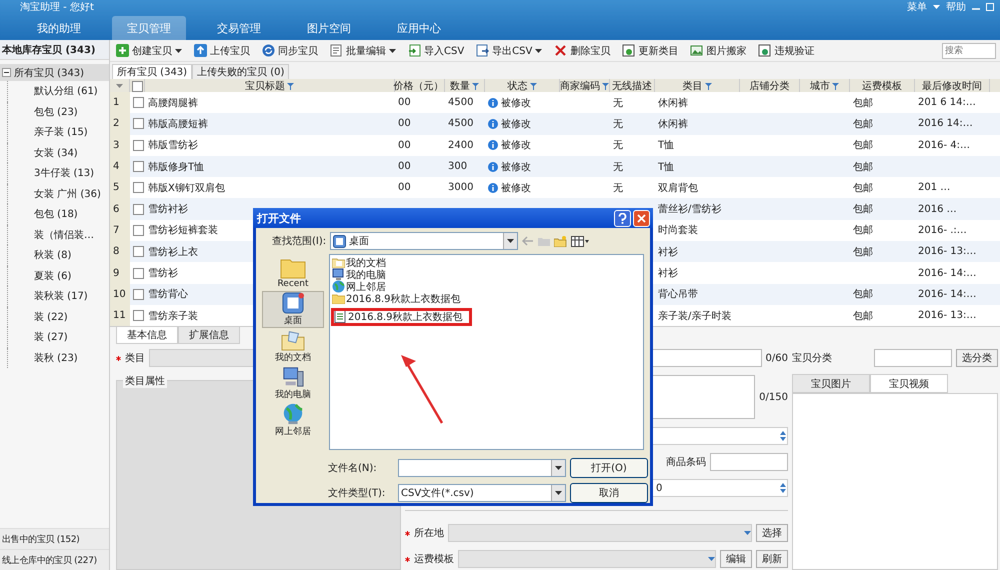 Image resolution: width=1000 pixels, height=570 pixels. I want to click on search-field: 搜索, so click(969, 50).